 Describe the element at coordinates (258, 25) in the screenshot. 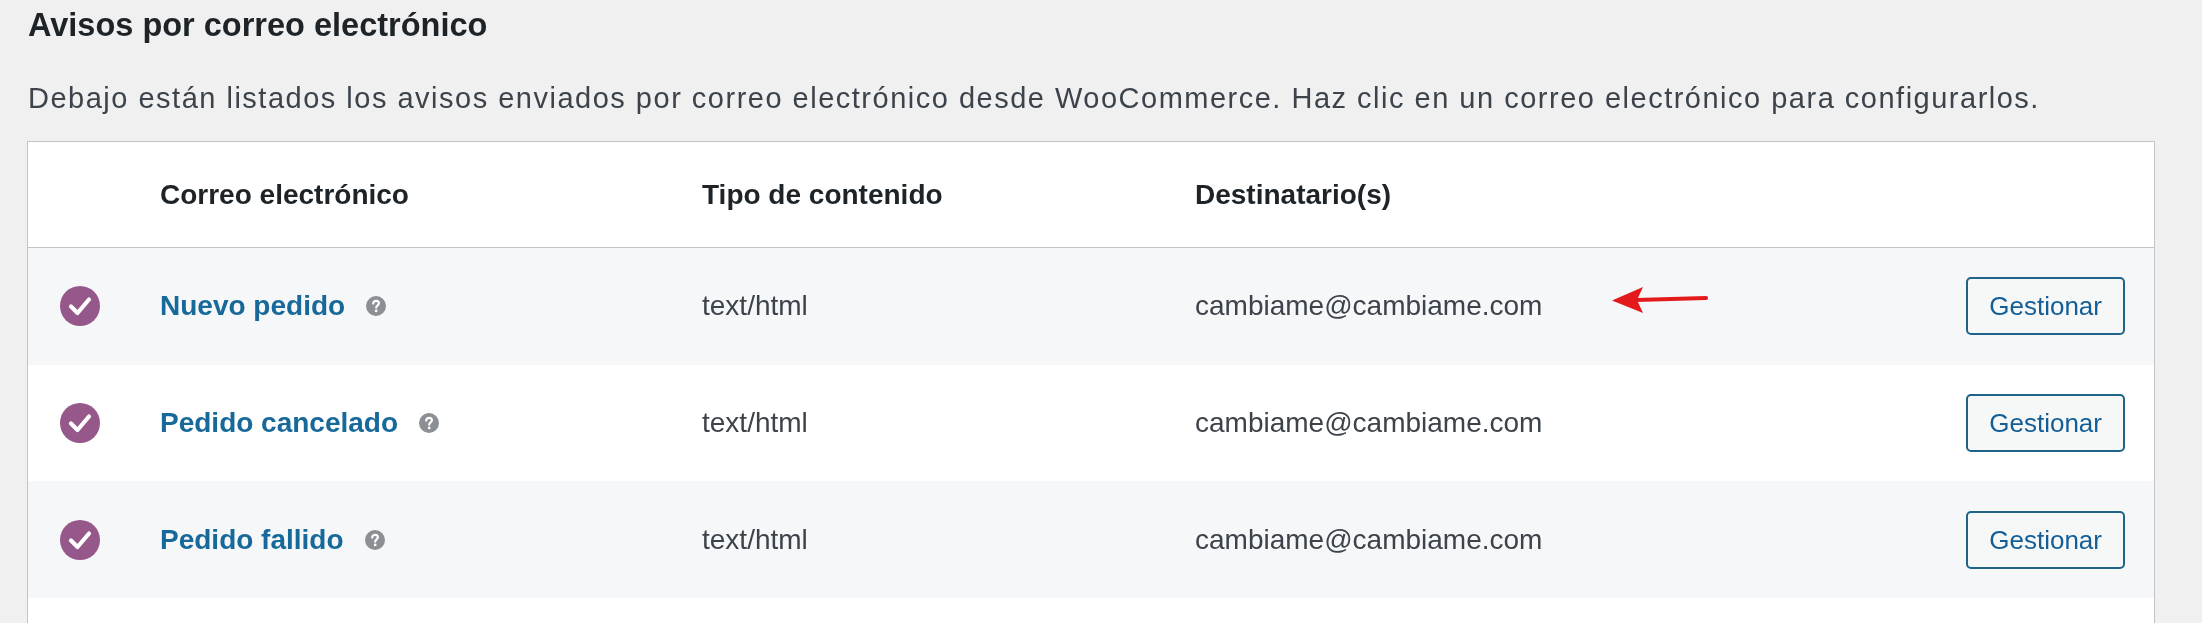

I see `page-title: Avisos por correo electrónico` at that location.